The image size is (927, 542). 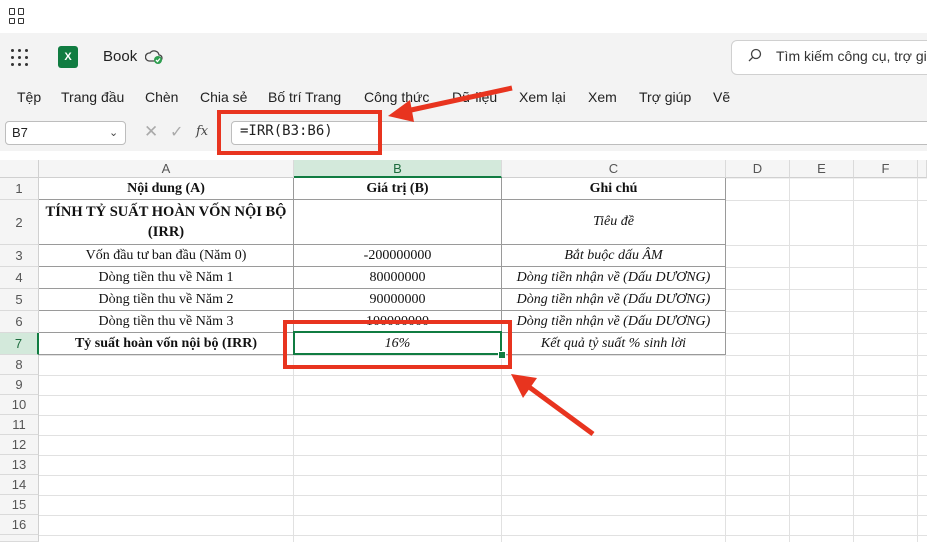 I want to click on row-header-10: 10, so click(x=19, y=405).